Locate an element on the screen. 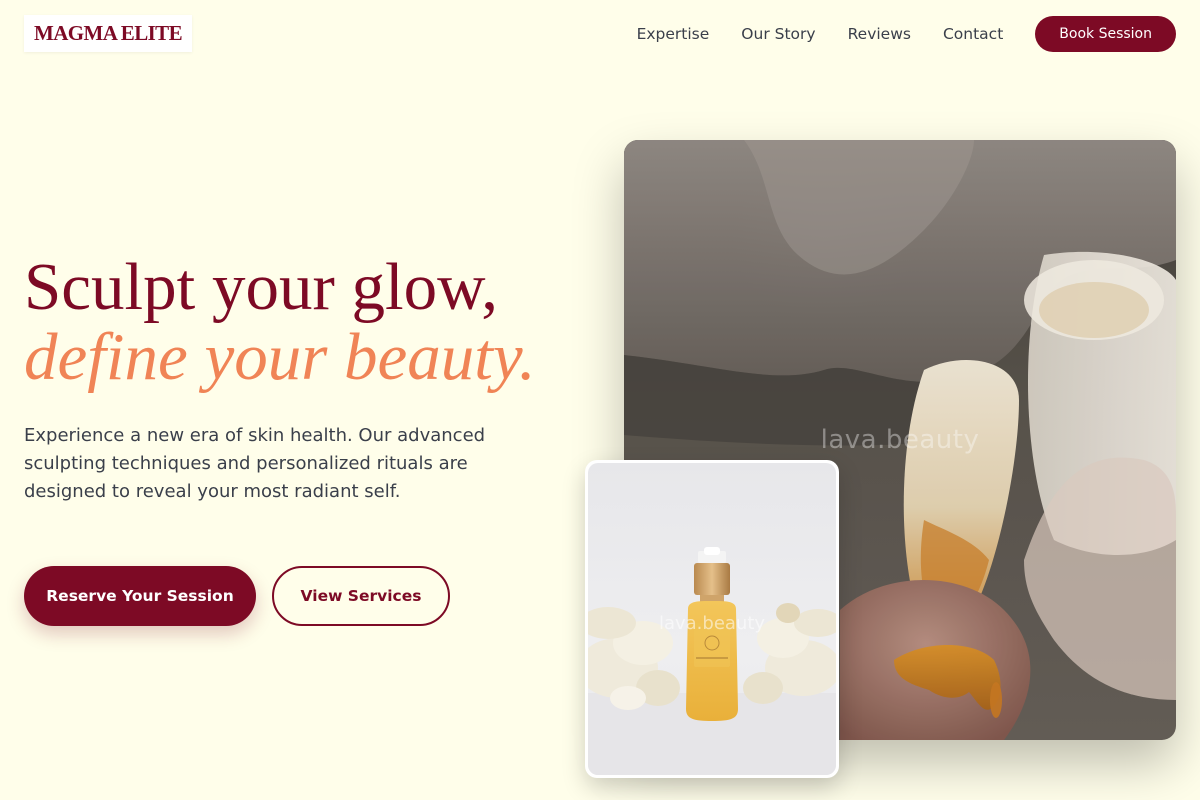 This screenshot has height=800, width=1200. nav-link-expertise: Expertise is located at coordinates (673, 34).